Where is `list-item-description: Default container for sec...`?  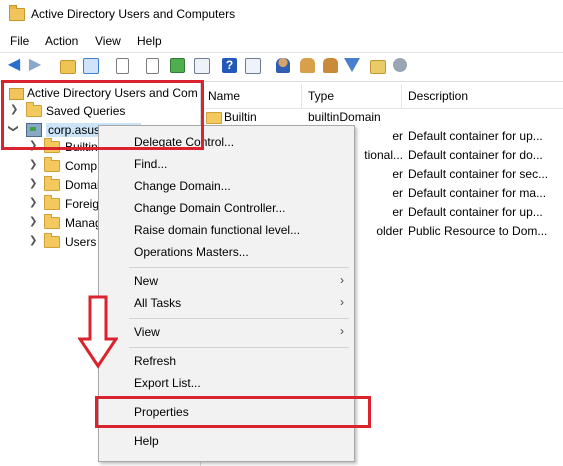 list-item-description: Default container for sec... is located at coordinates (478, 174).